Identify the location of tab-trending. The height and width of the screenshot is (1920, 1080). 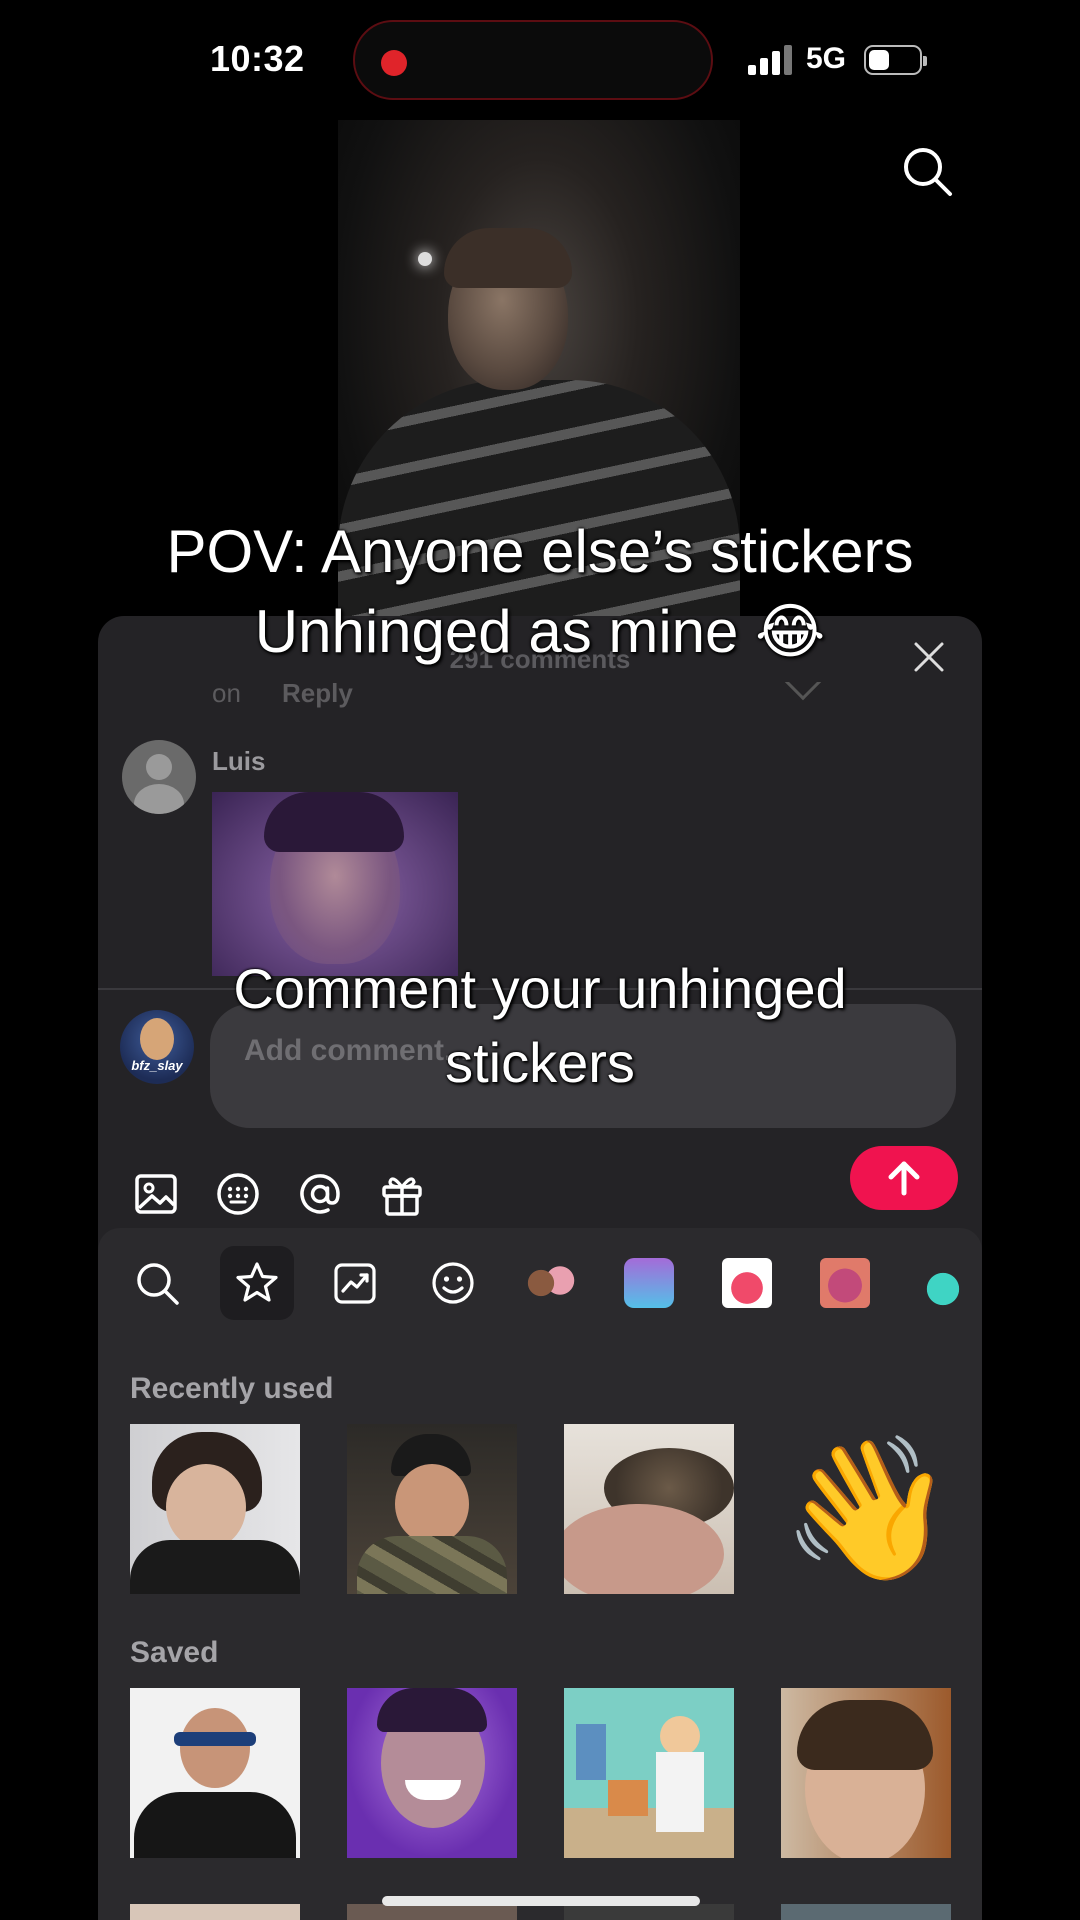
(355, 1283).